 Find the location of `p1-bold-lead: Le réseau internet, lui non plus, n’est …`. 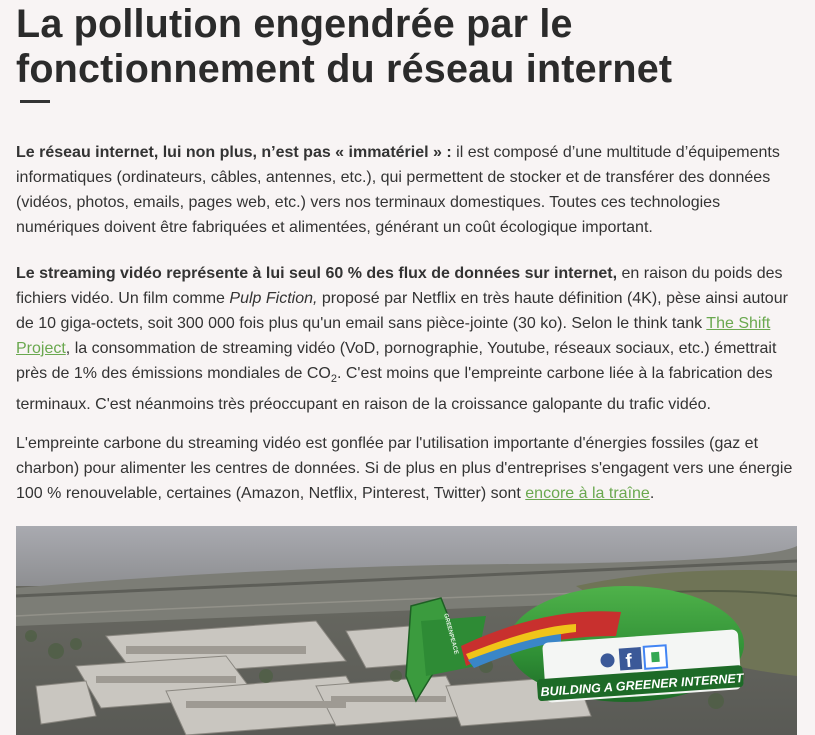

p1-bold-lead: Le réseau internet, lui non plus, n’est … is located at coordinates (234, 152).